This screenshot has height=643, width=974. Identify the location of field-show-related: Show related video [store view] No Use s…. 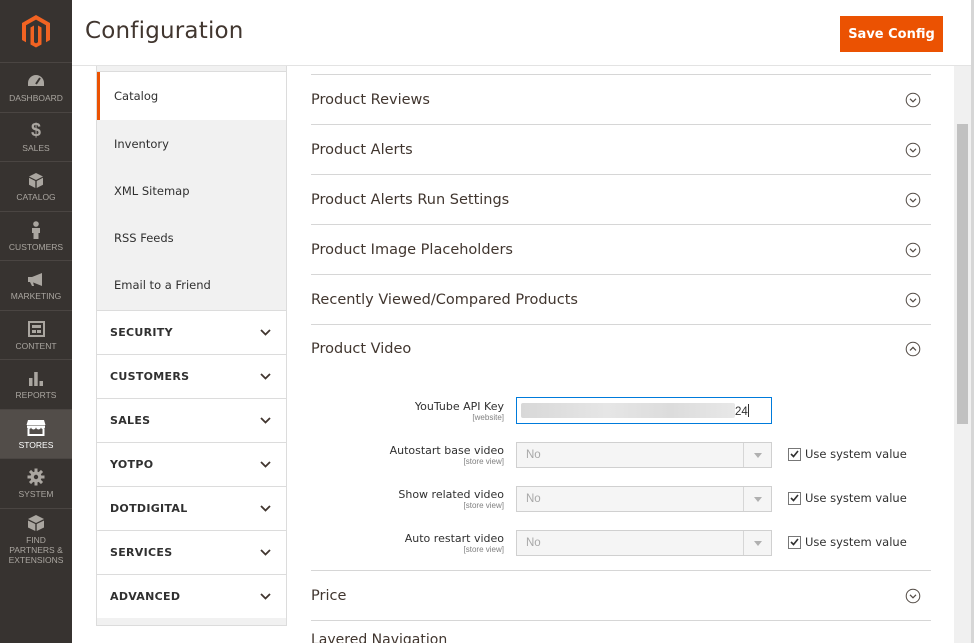
(621, 502).